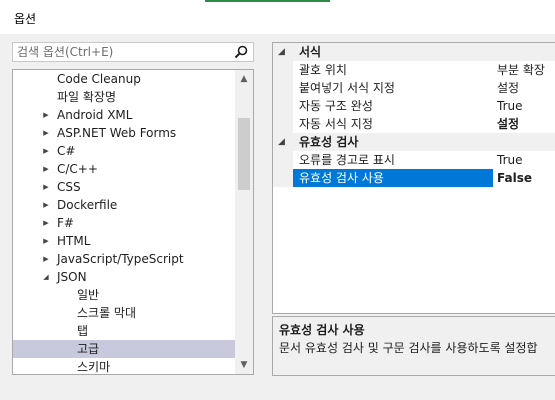 The height and width of the screenshot is (400, 555). Describe the element at coordinates (393, 70) in the screenshot. I see `property-name: 괄호 위치` at that location.